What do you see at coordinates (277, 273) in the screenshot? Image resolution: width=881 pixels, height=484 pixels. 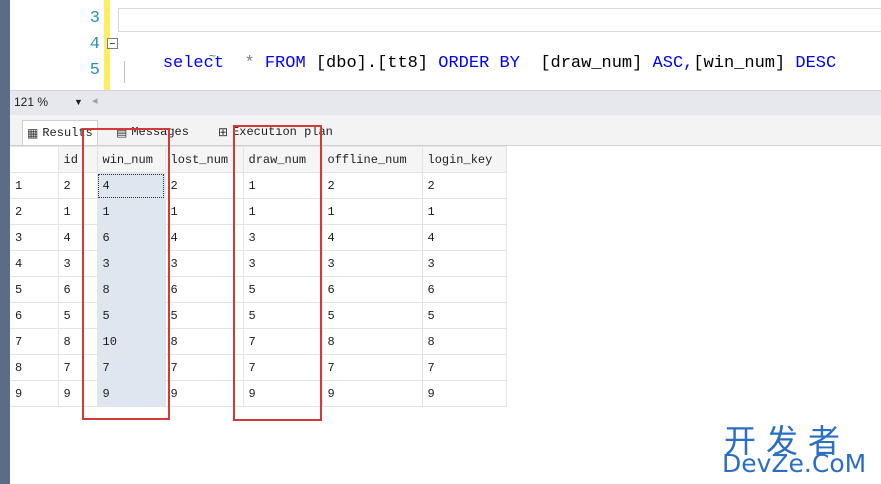 I see `draw-num-highlight-box` at bounding box center [277, 273].